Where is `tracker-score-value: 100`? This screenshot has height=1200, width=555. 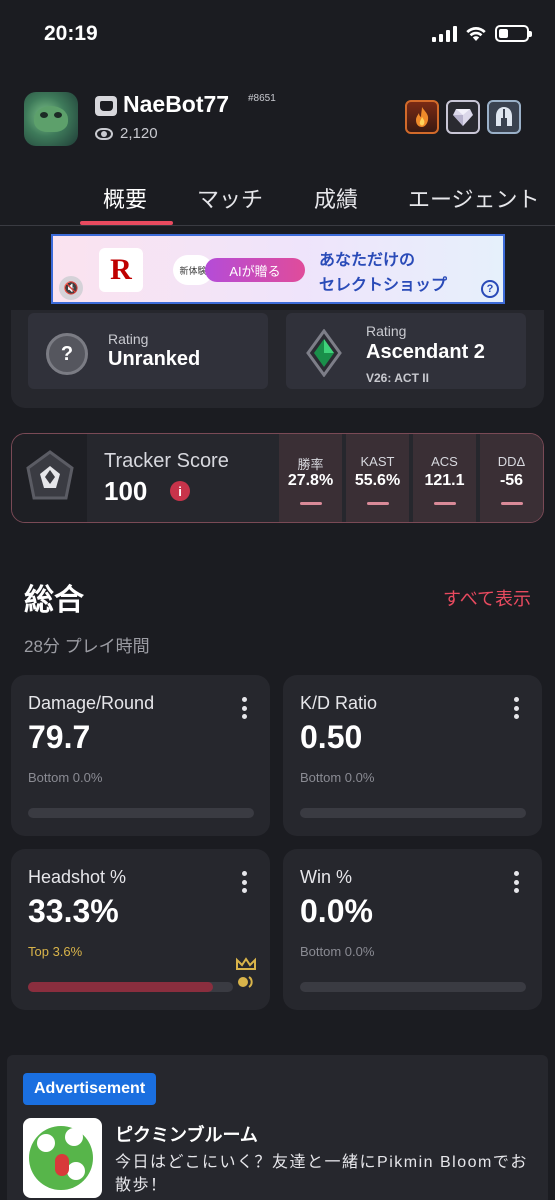 tracker-score-value: 100 is located at coordinates (126, 491).